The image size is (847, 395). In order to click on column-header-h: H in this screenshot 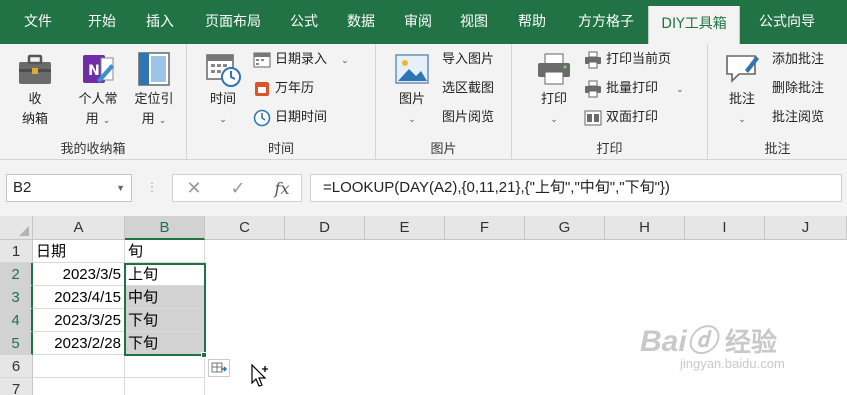, I will do `click(645, 228)`.